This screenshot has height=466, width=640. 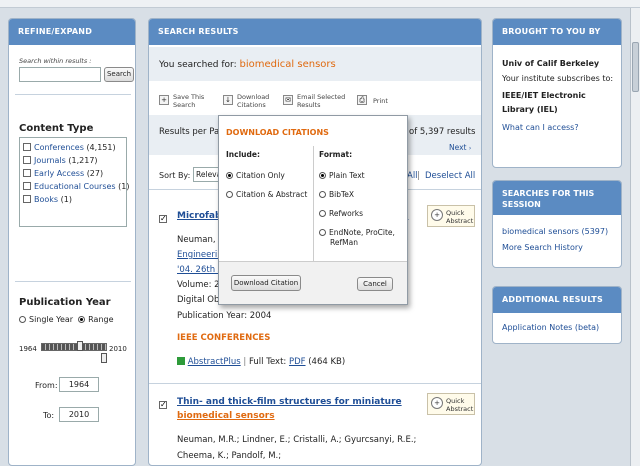 What do you see at coordinates (104, 358) in the screenshot?
I see `slider-handle-right` at bounding box center [104, 358].